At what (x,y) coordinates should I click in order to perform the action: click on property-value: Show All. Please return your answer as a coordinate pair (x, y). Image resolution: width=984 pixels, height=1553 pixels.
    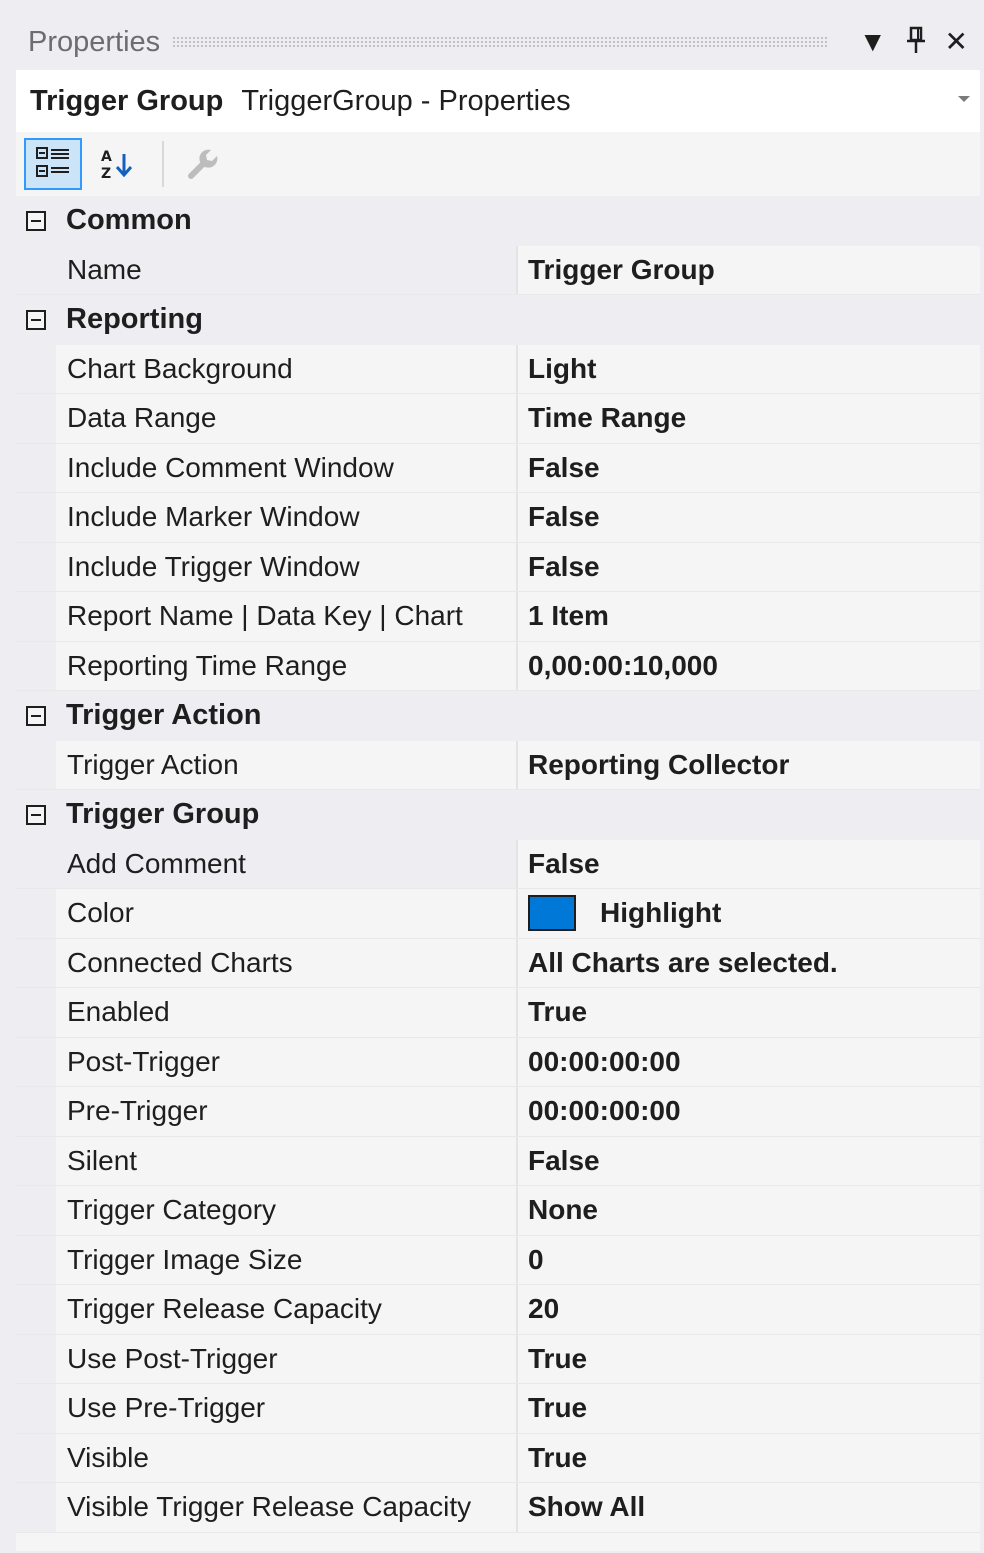
    Looking at the image, I should click on (749, 1507).